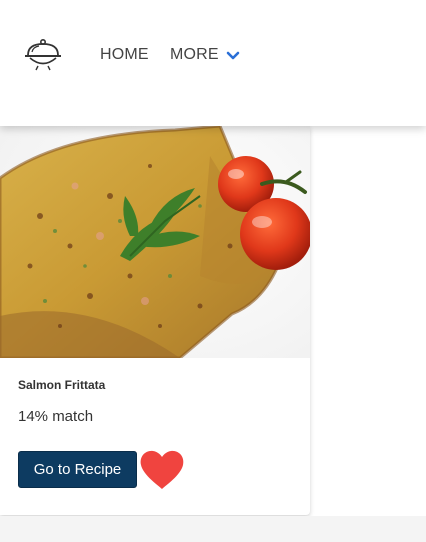  Describe the element at coordinates (194, 55) in the screenshot. I see `nav-more-link: MORE` at that location.